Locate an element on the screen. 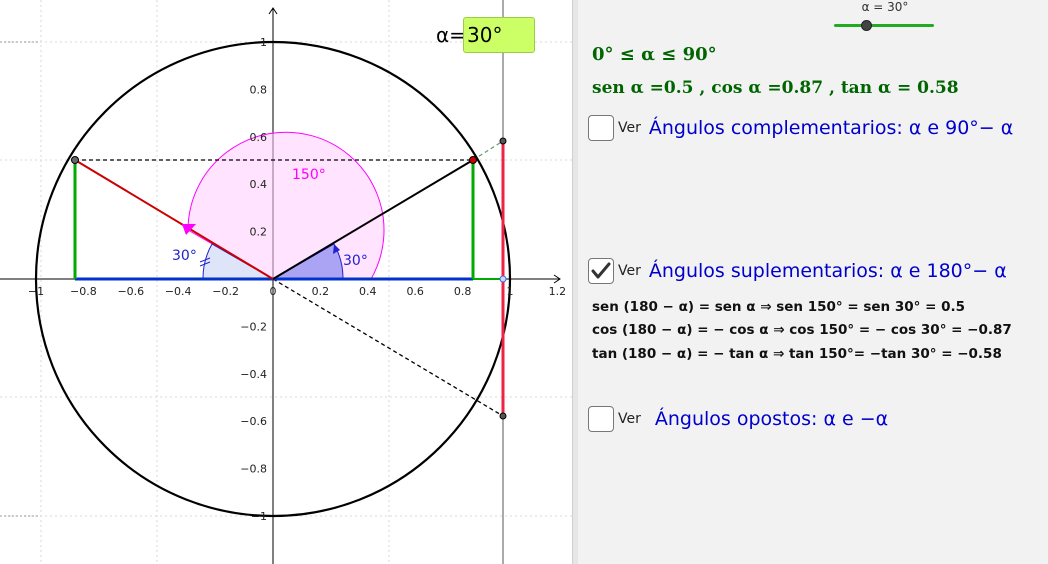 This screenshot has width=1048, height=564. slider-knob is located at coordinates (866, 25).